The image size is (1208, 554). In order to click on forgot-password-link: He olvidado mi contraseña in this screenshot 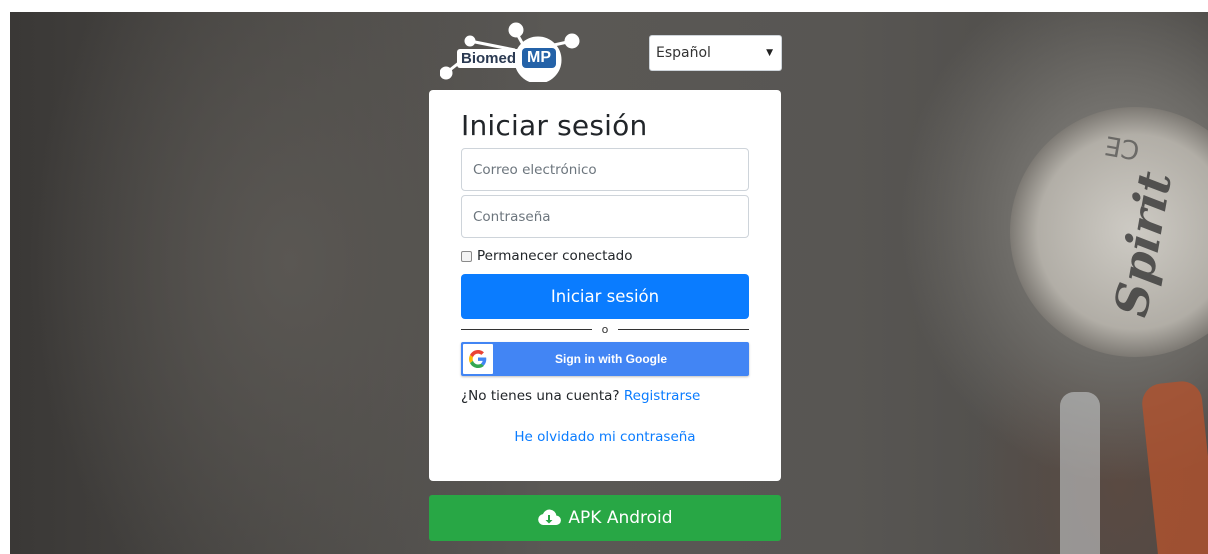, I will do `click(605, 437)`.